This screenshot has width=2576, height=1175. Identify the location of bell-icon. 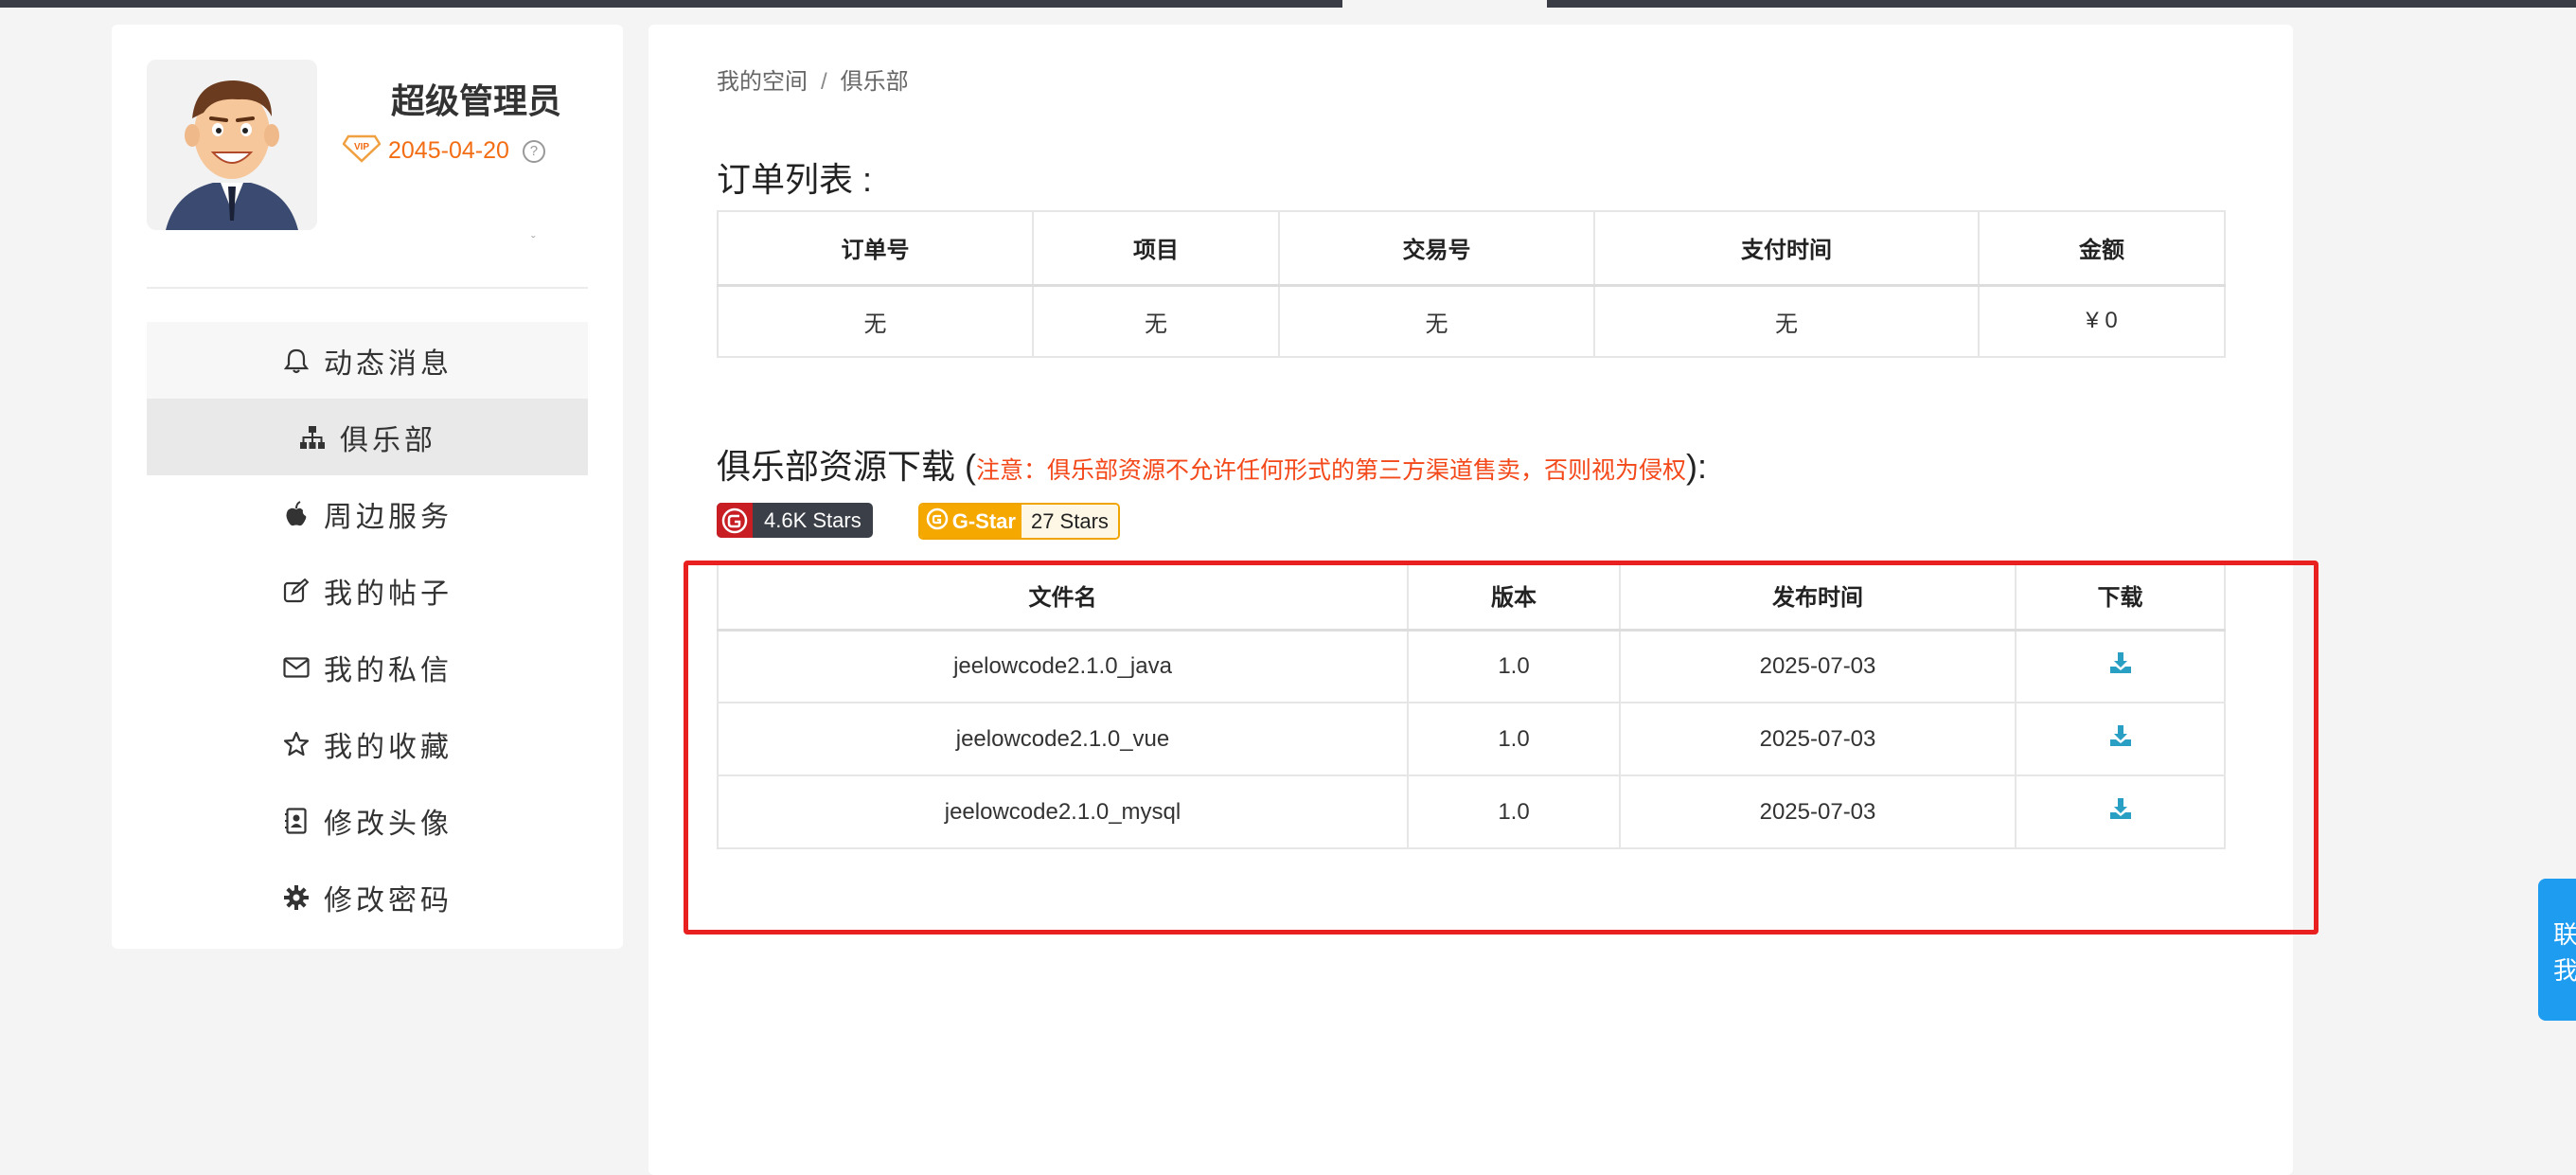
(297, 361).